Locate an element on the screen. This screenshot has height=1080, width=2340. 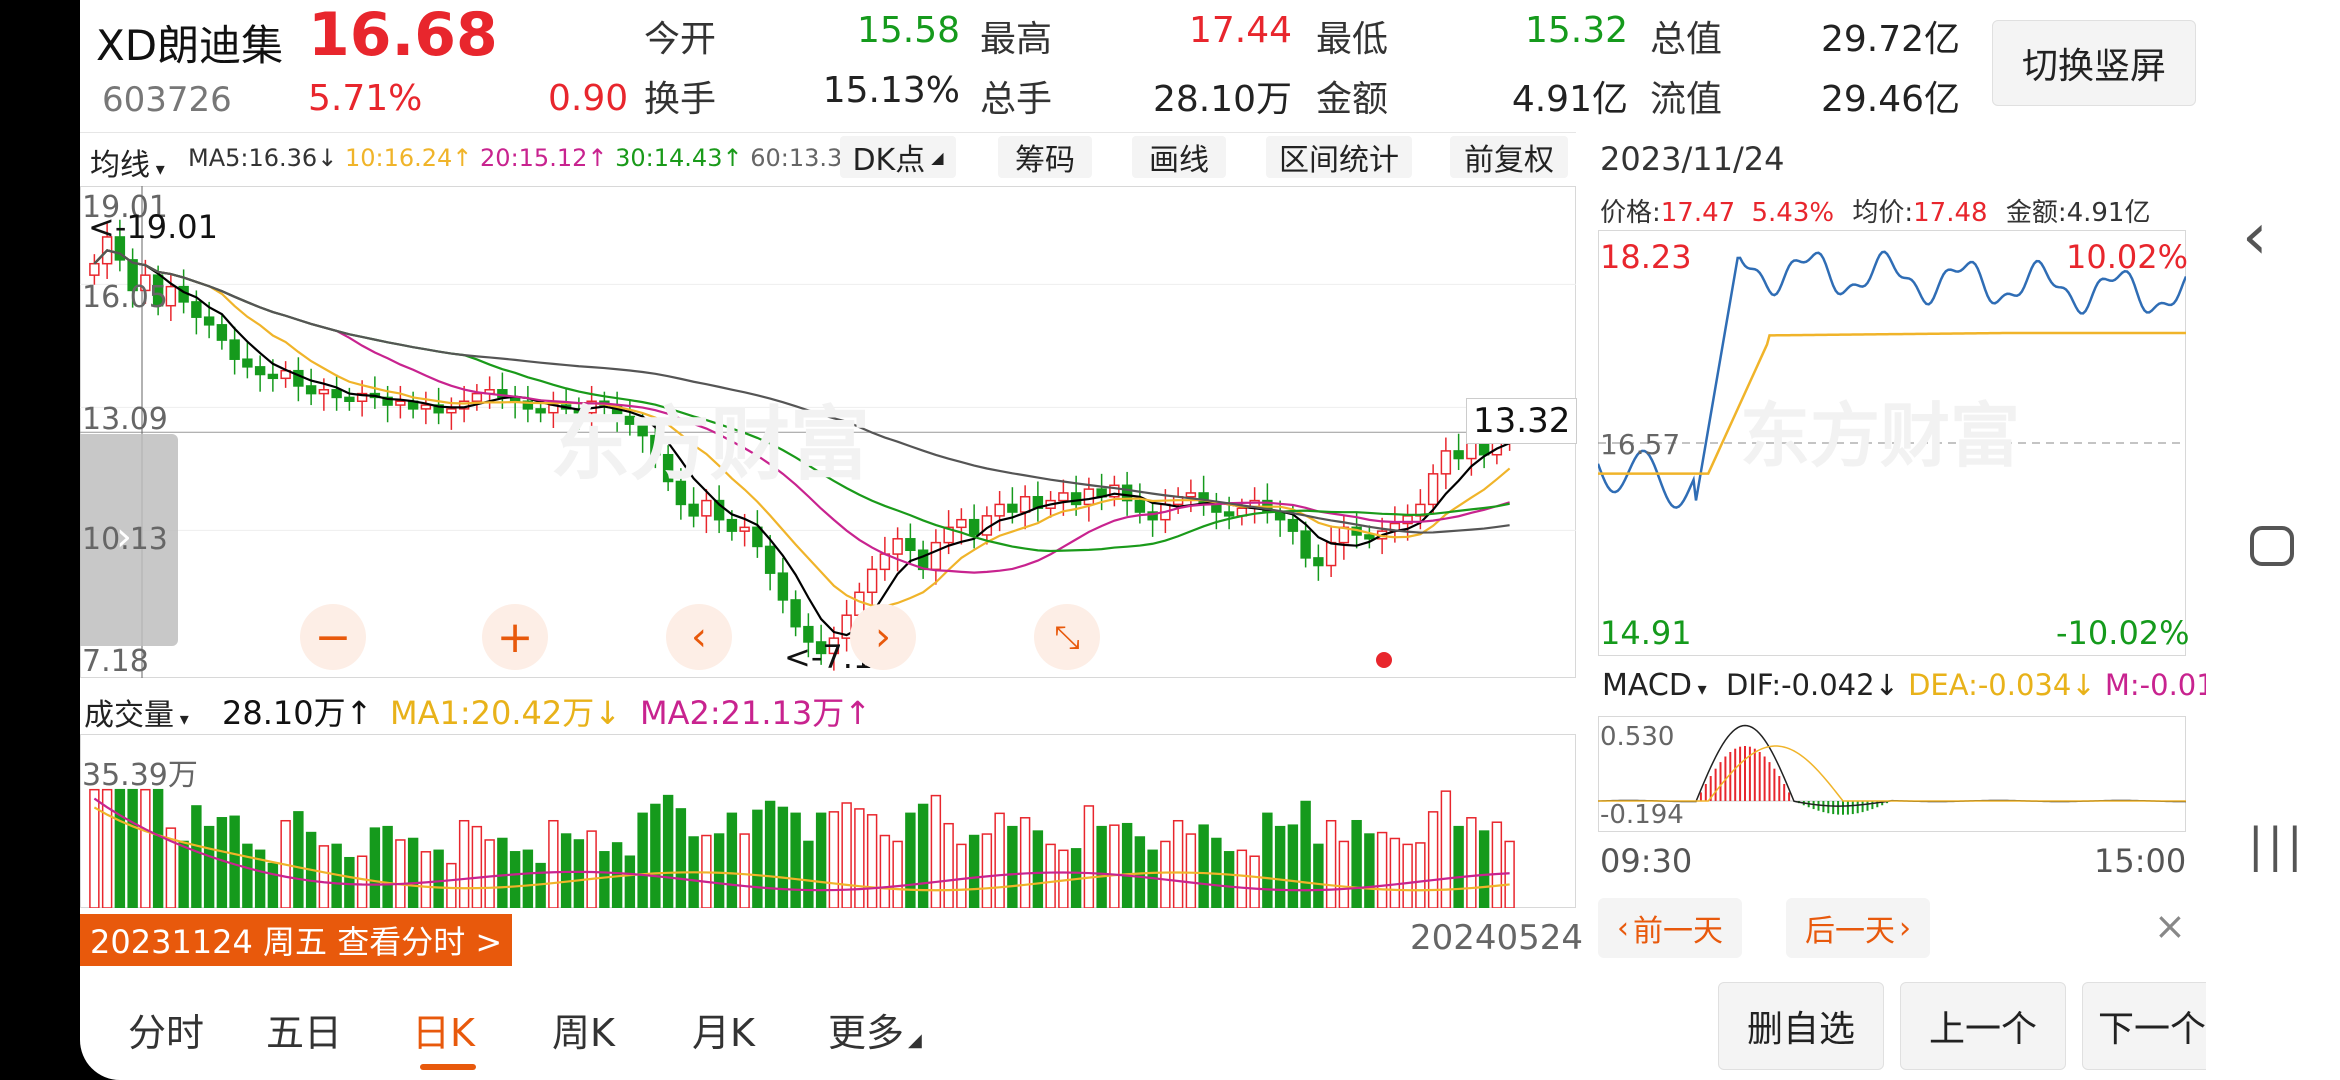
chips-button: 筹码 is located at coordinates (1045, 157).